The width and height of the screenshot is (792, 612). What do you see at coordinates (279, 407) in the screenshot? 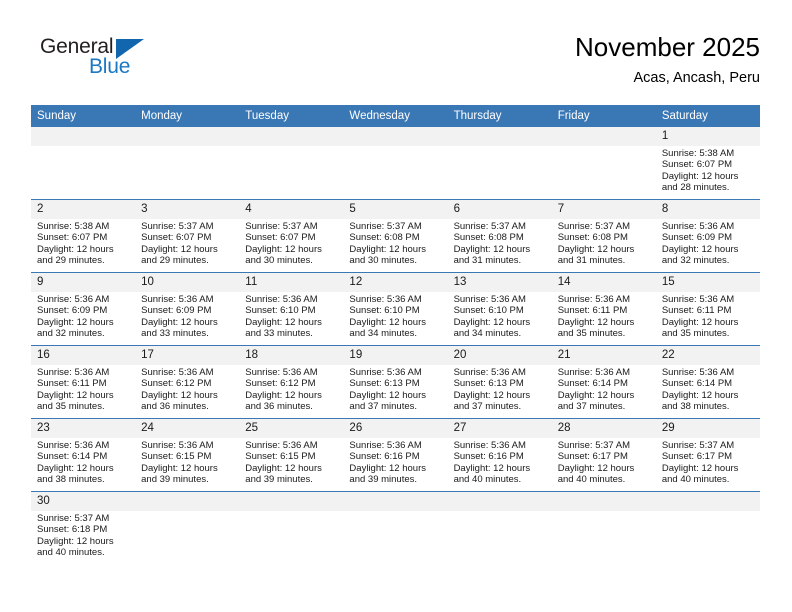
I see `day-info-line: and 36 minutes.` at bounding box center [279, 407].